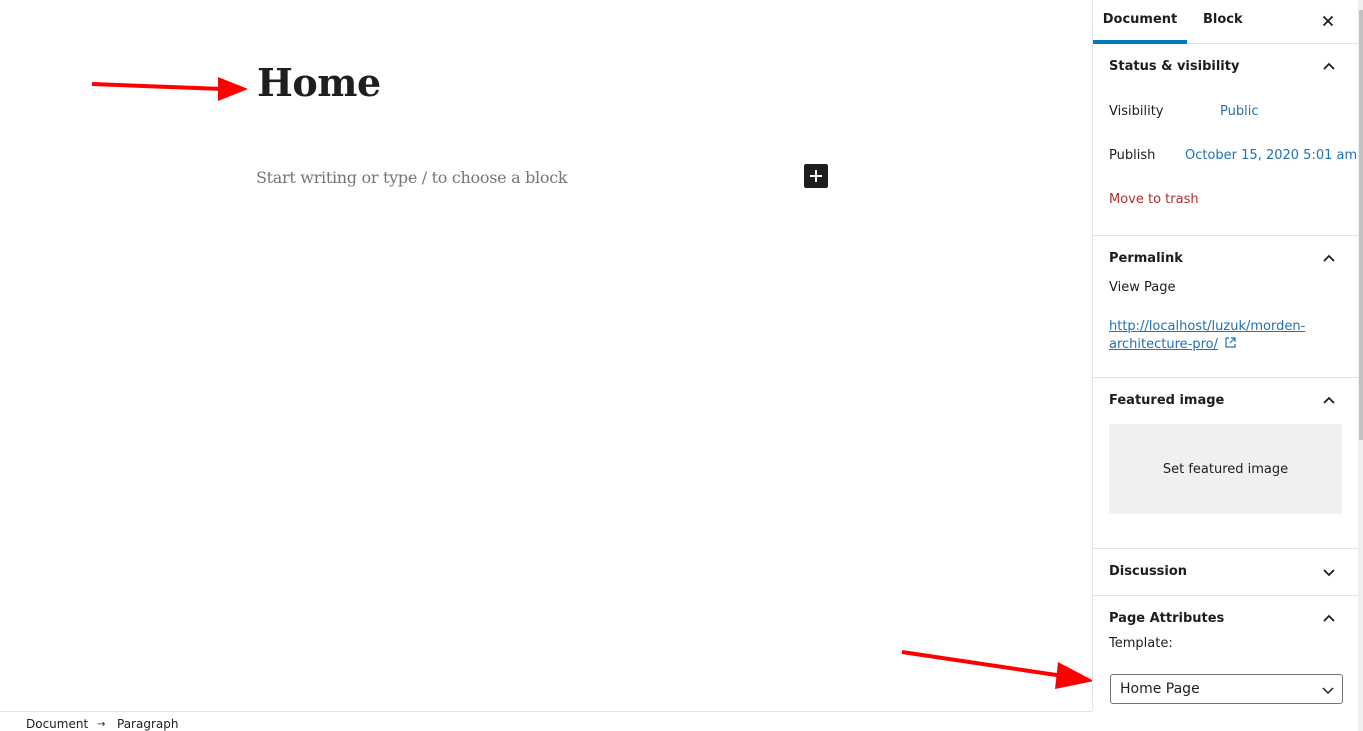 The width and height of the screenshot is (1363, 731). I want to click on set-featured-image-label: Set featured image, so click(1225, 469).